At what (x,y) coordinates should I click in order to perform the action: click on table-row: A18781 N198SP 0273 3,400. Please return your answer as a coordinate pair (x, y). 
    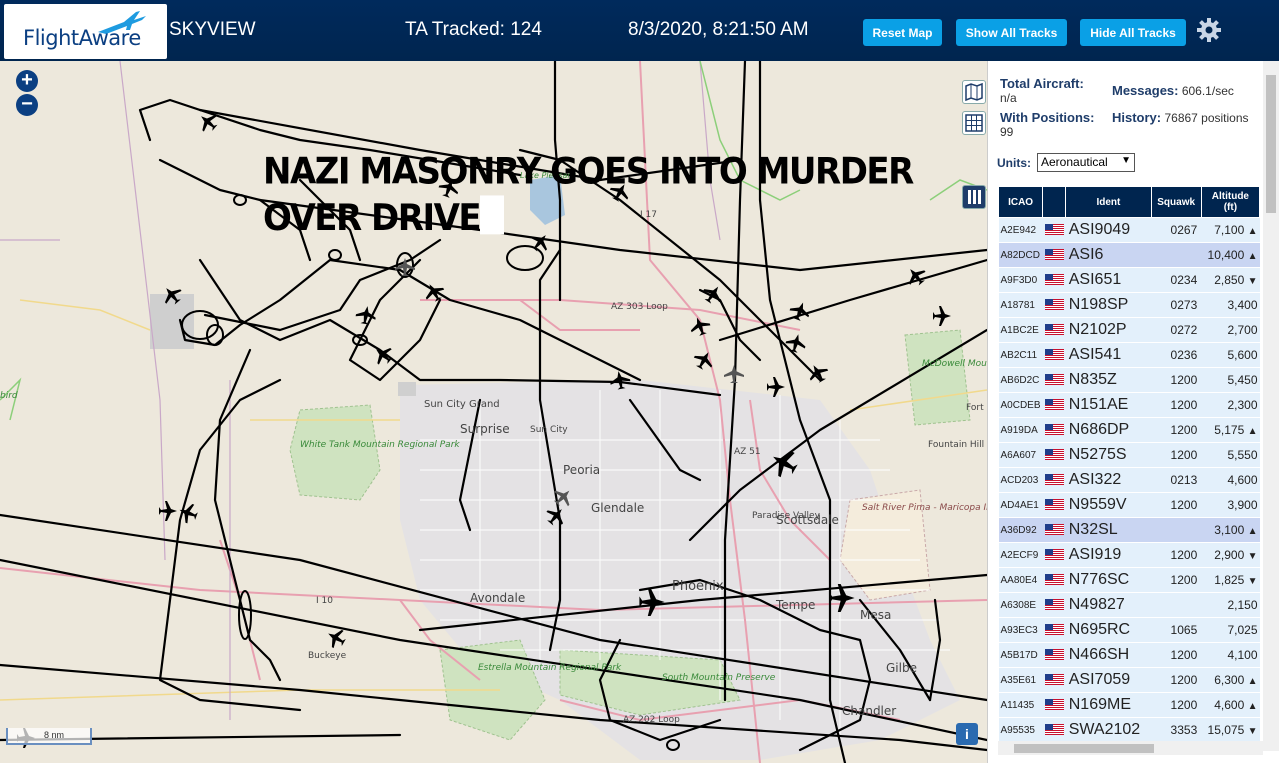
    Looking at the image, I should click on (1129, 305).